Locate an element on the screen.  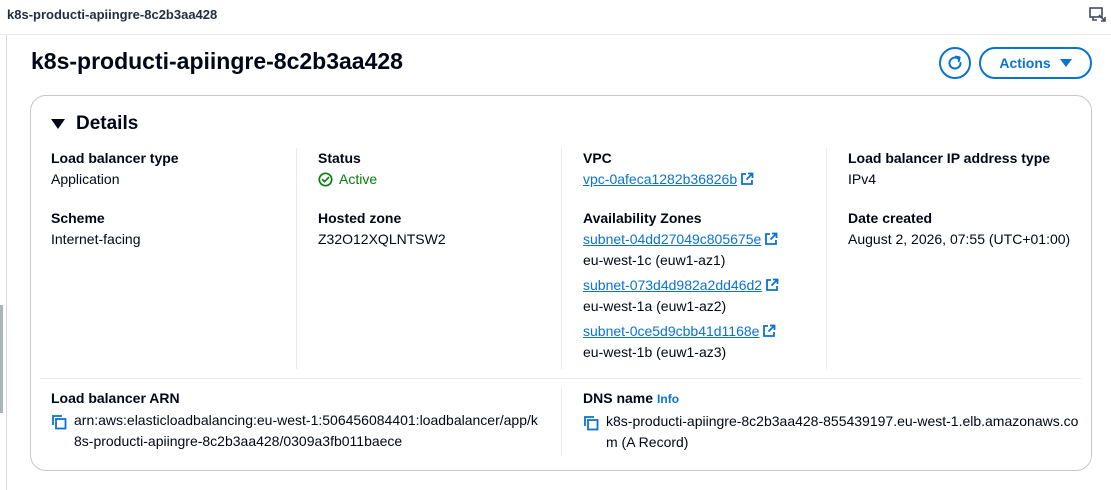
refresh-icon is located at coordinates (955, 62).